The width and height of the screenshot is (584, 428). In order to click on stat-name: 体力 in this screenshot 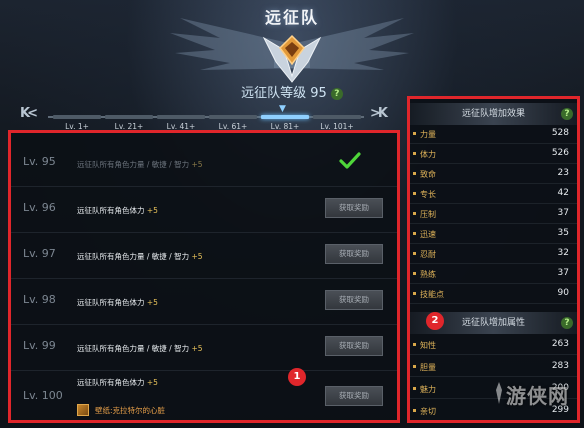, I will do `click(428, 154)`.